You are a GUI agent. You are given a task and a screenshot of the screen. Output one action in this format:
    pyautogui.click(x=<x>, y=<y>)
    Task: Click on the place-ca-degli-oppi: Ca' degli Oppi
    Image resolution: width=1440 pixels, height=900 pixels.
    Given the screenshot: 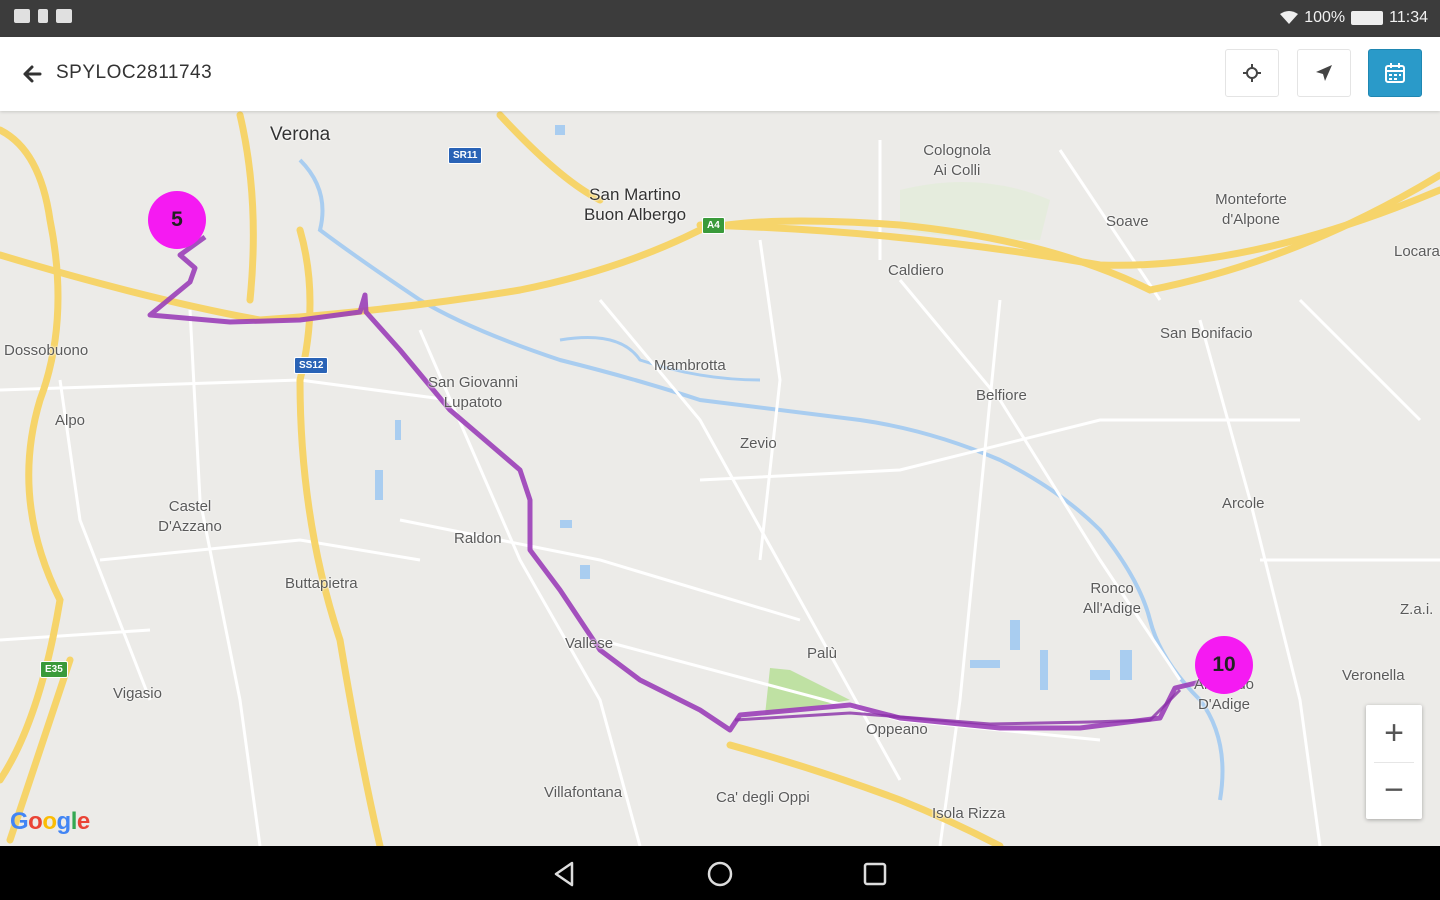 What is the action you would take?
    pyautogui.click(x=763, y=797)
    